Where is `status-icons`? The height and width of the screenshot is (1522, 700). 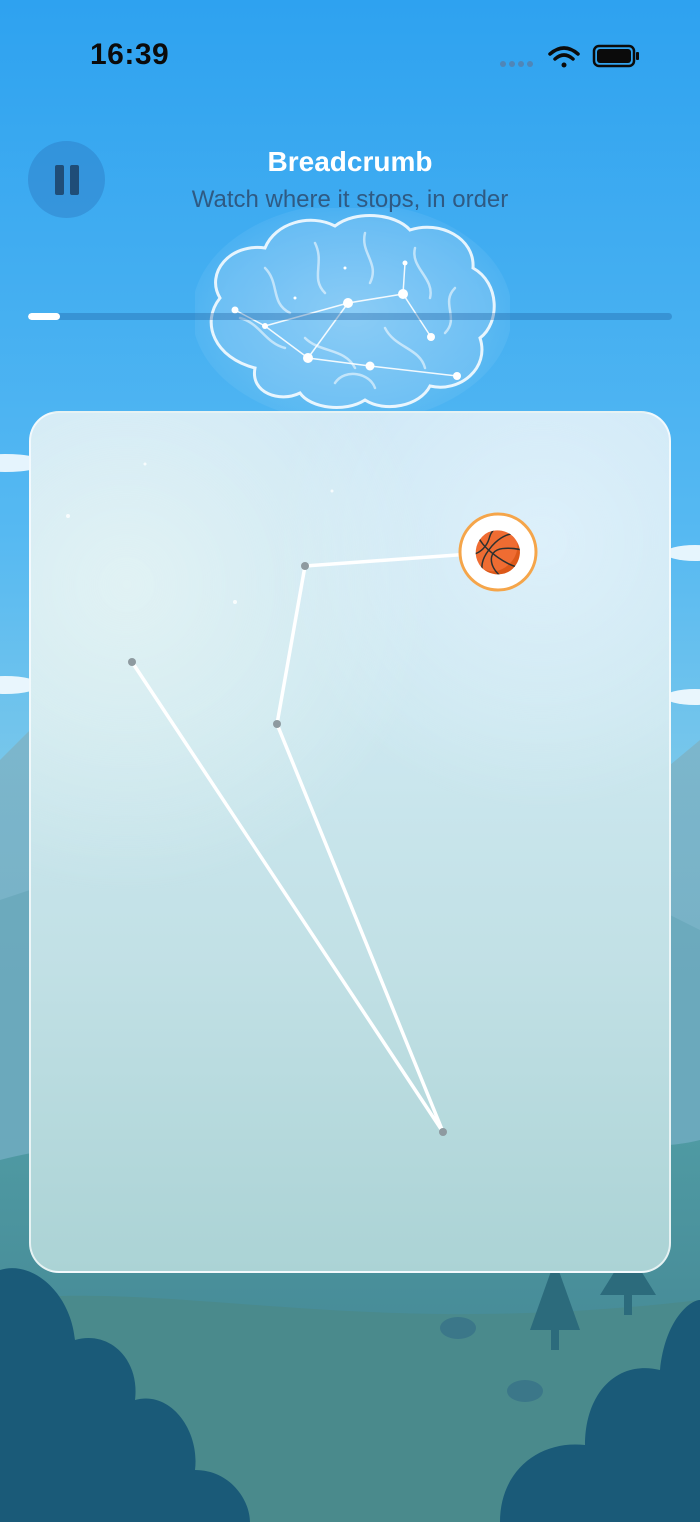 status-icons is located at coordinates (569, 56).